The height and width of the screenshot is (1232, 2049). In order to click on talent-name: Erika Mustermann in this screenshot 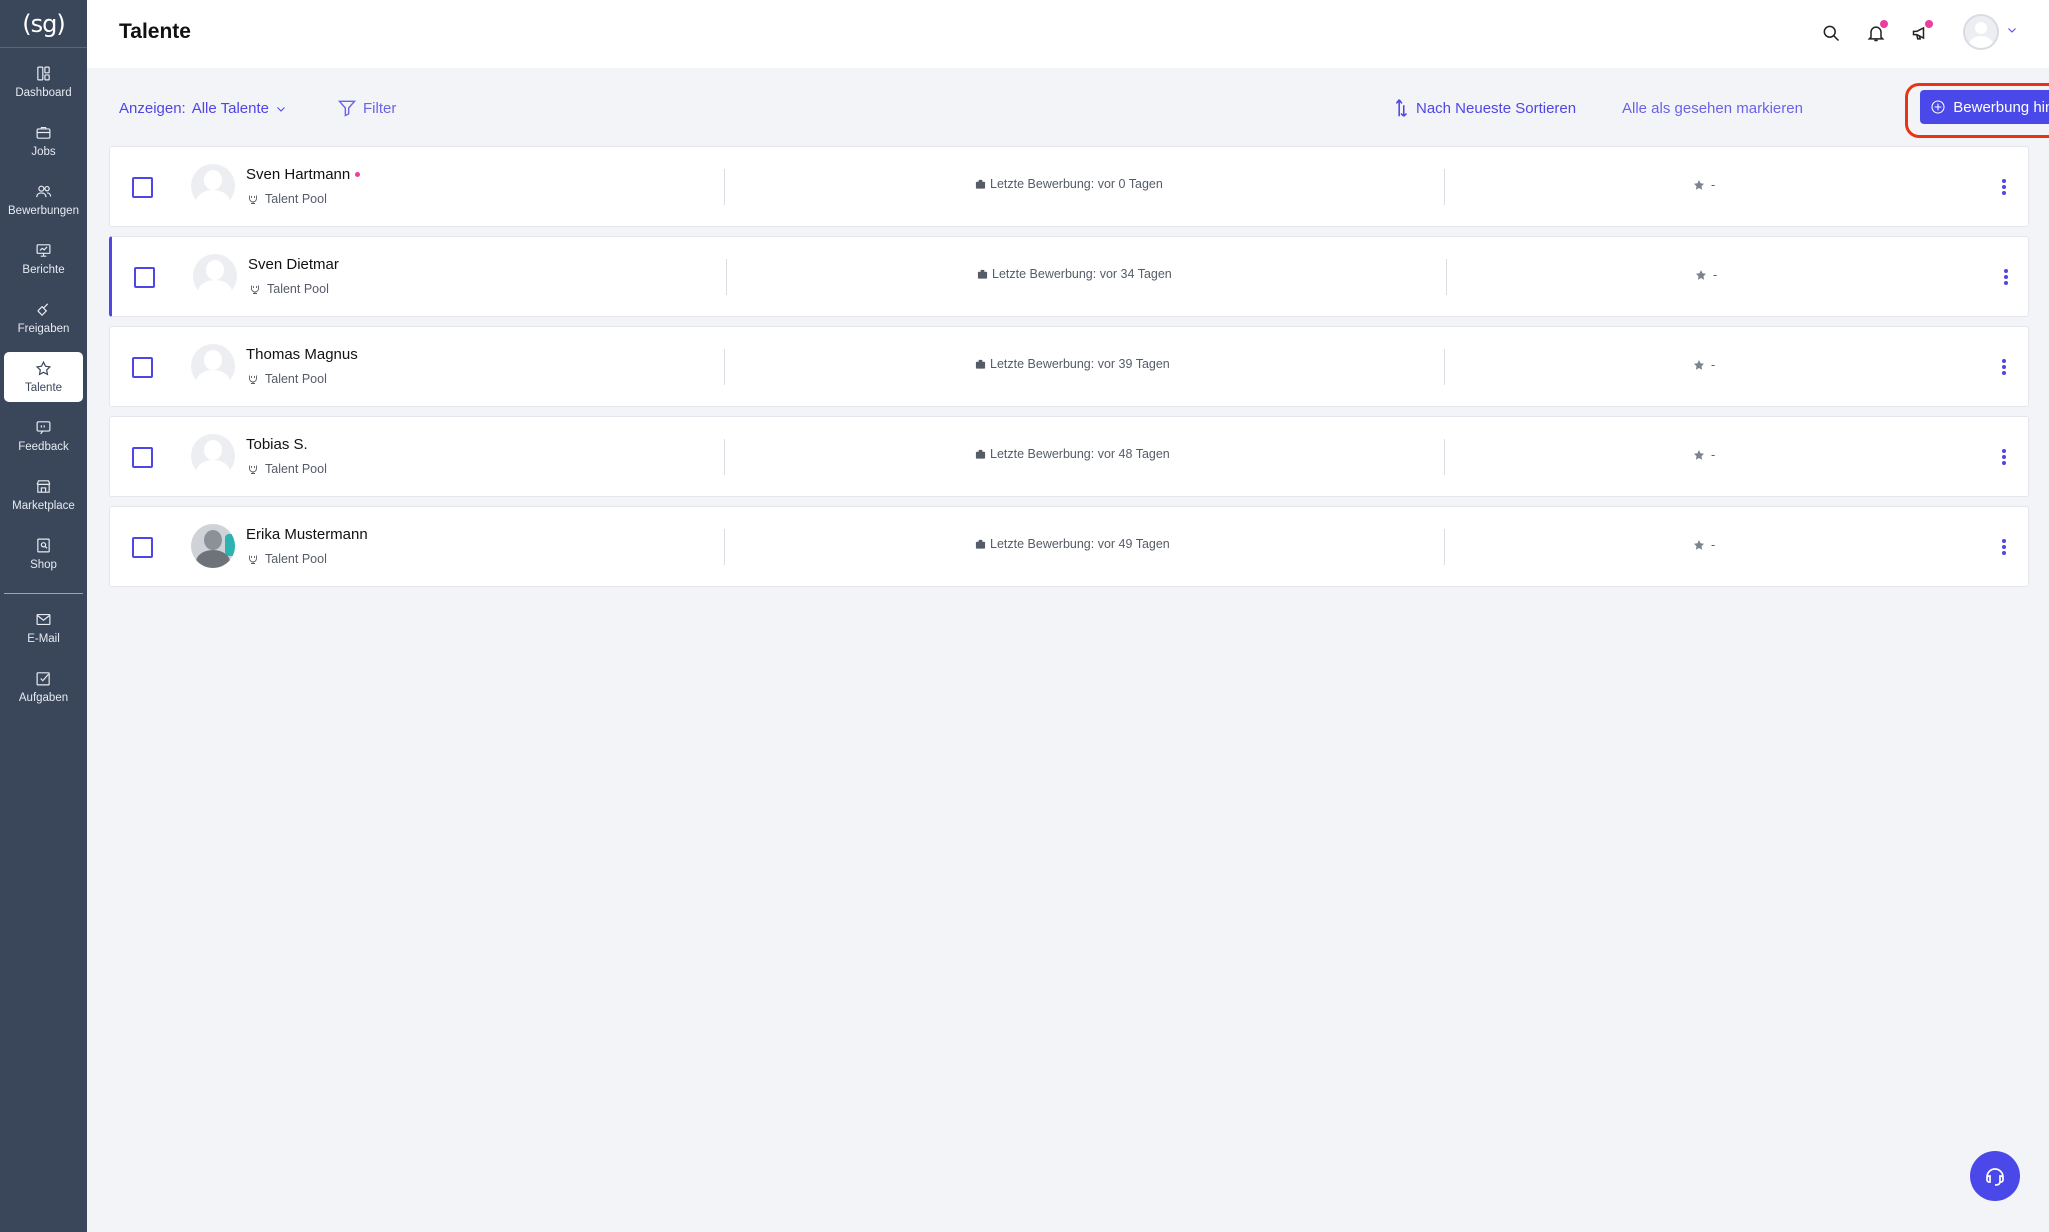, I will do `click(307, 534)`.